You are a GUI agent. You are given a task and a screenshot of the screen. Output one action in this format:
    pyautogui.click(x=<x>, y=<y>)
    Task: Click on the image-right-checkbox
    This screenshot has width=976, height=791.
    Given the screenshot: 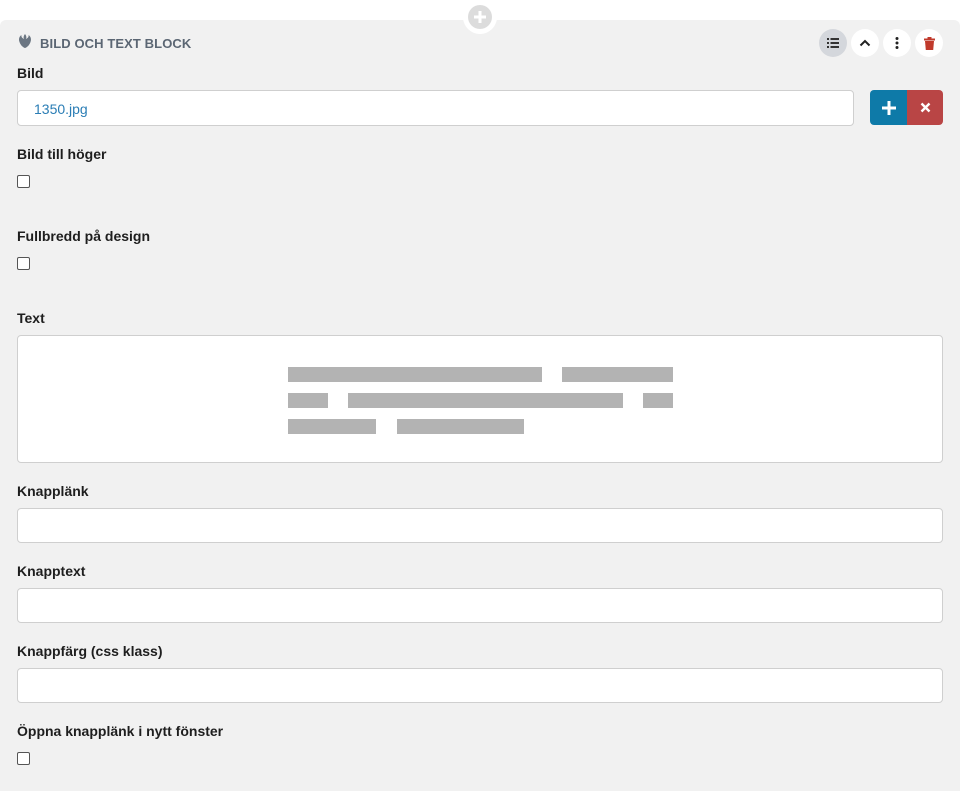 What is the action you would take?
    pyautogui.click(x=23, y=181)
    